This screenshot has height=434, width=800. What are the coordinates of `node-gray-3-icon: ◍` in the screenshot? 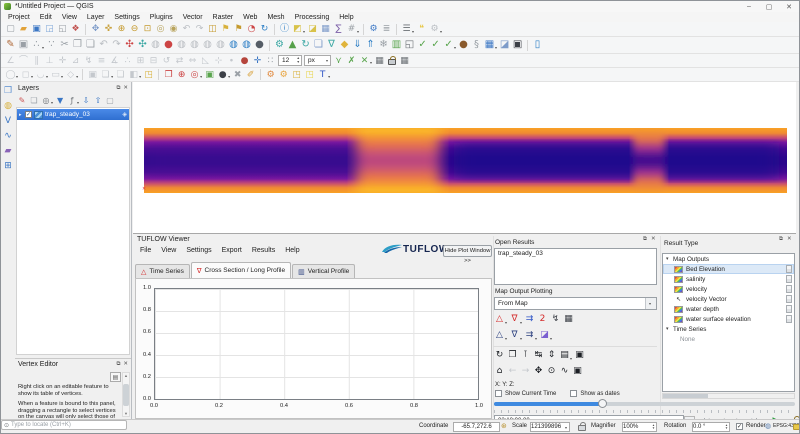 It's located at (194, 45).